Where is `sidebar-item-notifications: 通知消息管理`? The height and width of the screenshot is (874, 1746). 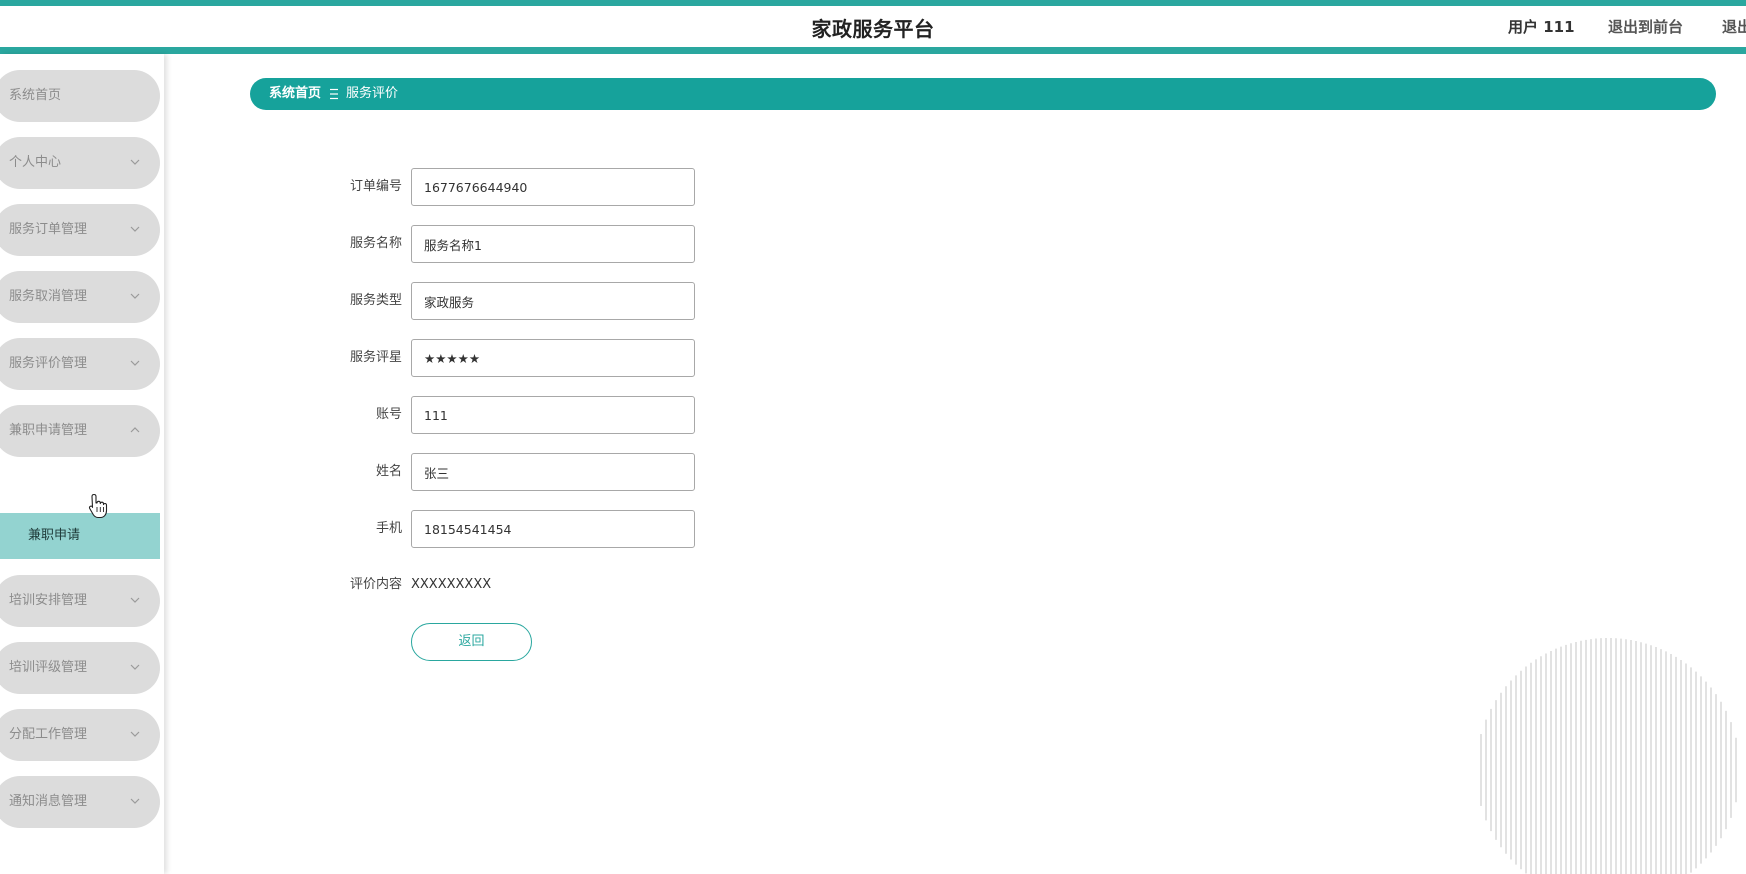
sidebar-item-notifications: 通知消息管理 is located at coordinates (80, 802).